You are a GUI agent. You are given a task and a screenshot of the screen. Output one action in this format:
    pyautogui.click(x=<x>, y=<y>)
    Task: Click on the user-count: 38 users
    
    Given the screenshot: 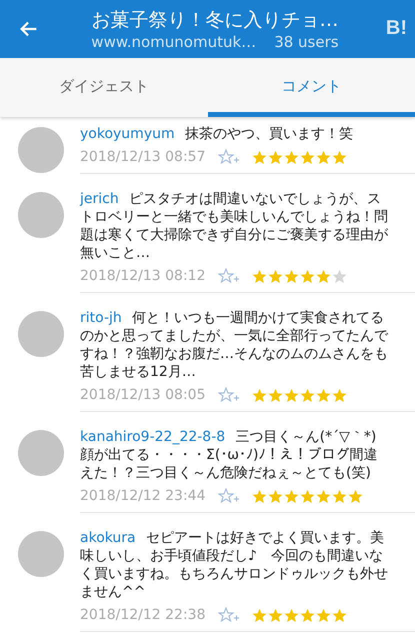 What is the action you would take?
    pyautogui.click(x=306, y=41)
    